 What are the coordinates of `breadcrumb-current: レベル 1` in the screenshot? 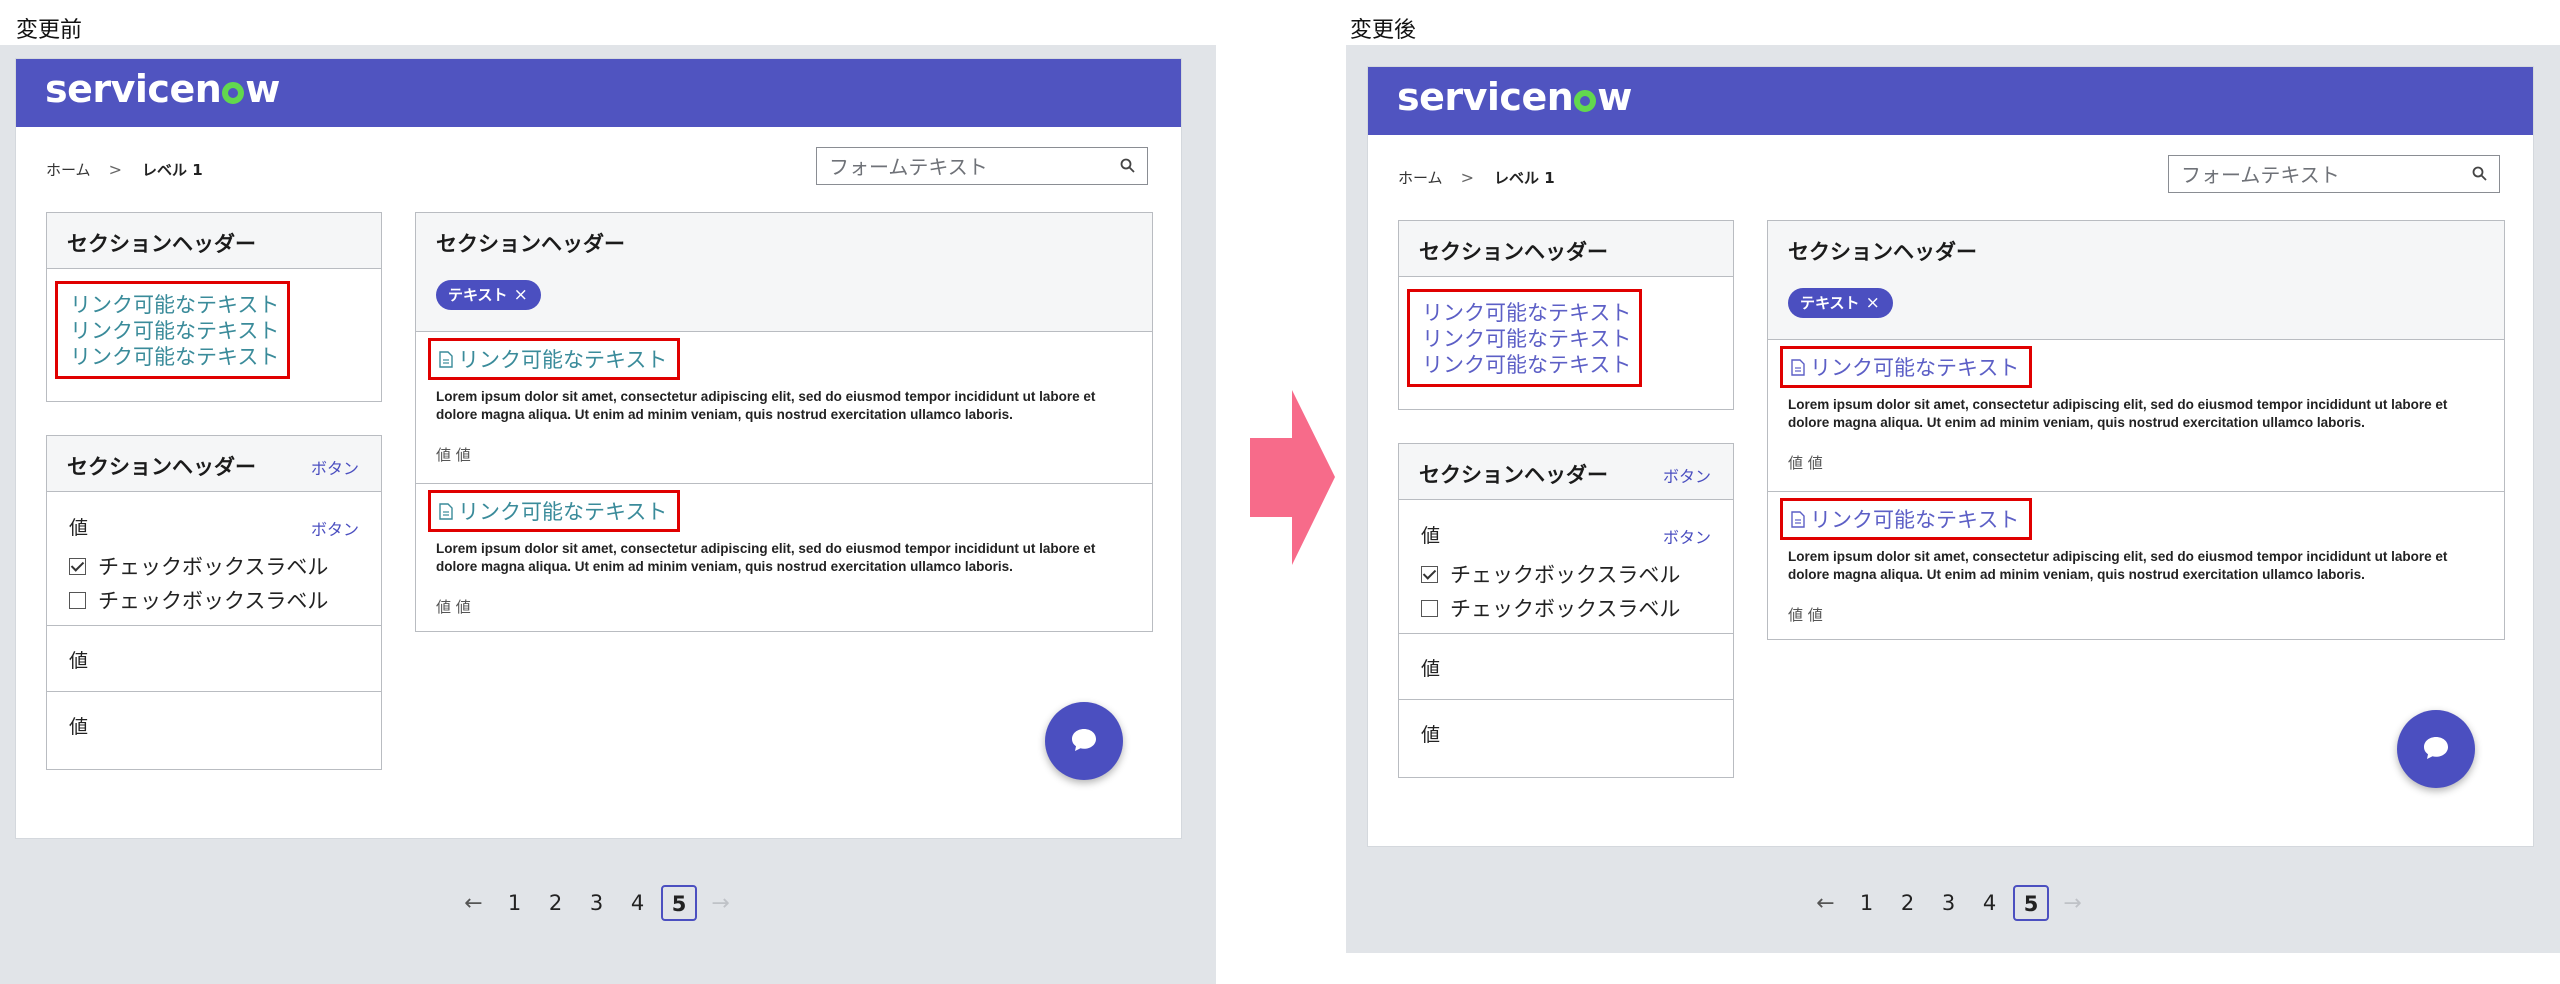 It's located at (172, 170).